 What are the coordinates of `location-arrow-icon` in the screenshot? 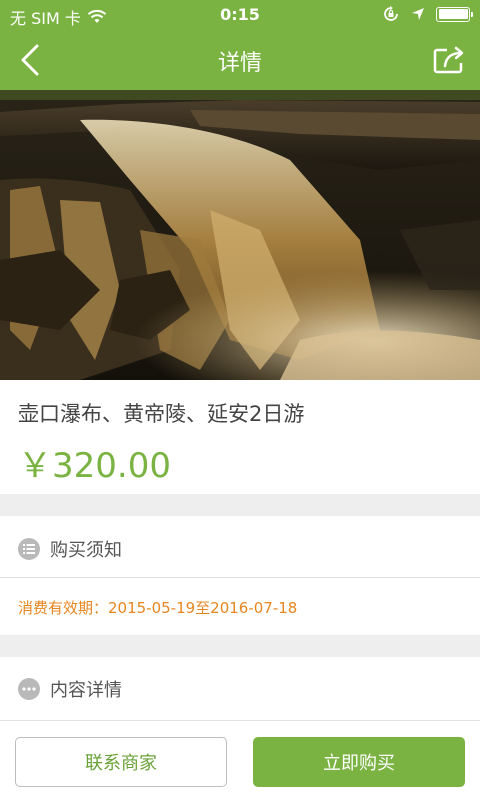 It's located at (418, 14).